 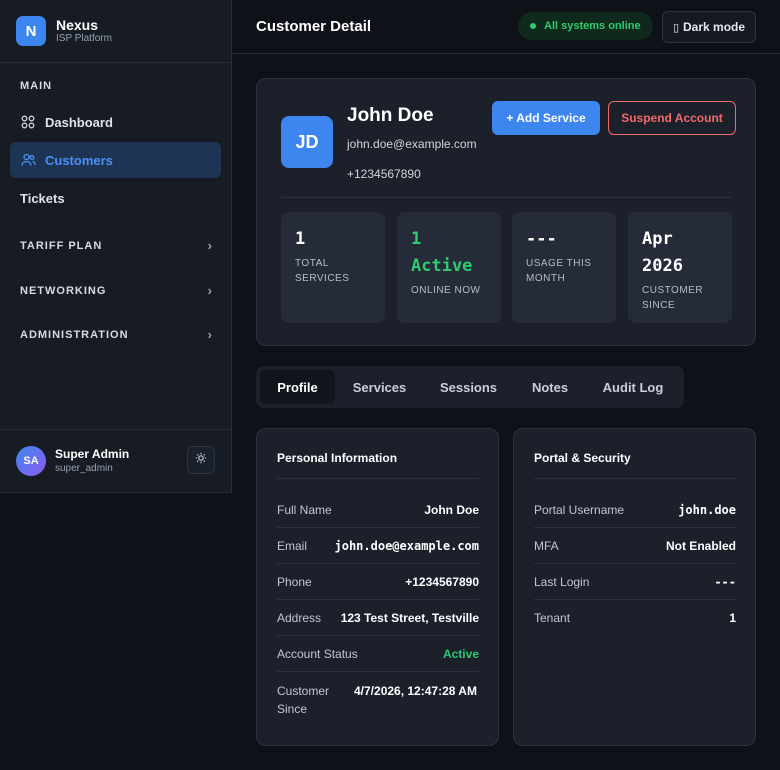 What do you see at coordinates (662, 252) in the screenshot?
I see `stat-value: Apr 2026` at bounding box center [662, 252].